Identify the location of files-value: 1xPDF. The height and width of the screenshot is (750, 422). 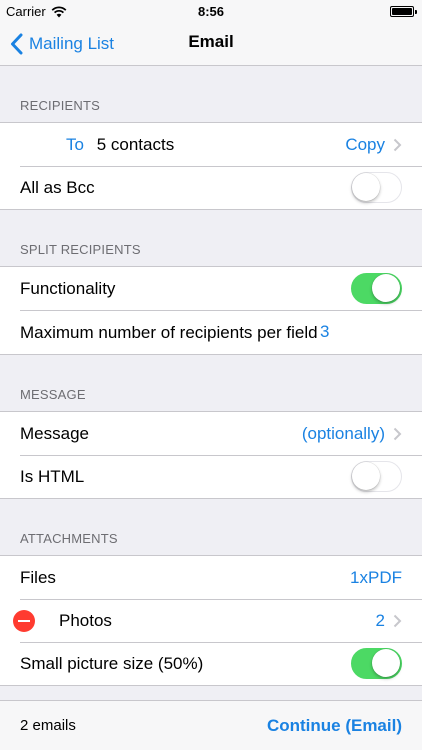
(376, 577).